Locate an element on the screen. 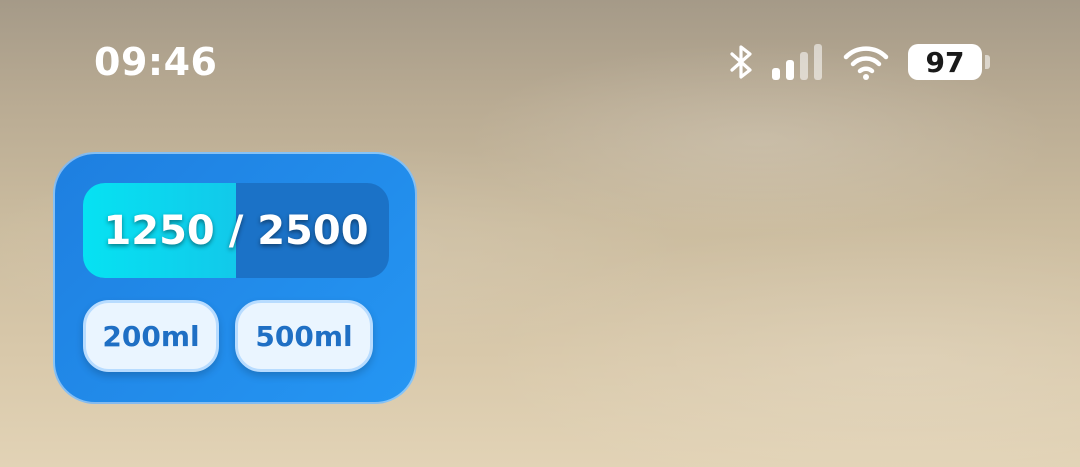 This screenshot has width=1080, height=467. add-200ml-button: 200ml is located at coordinates (151, 336).